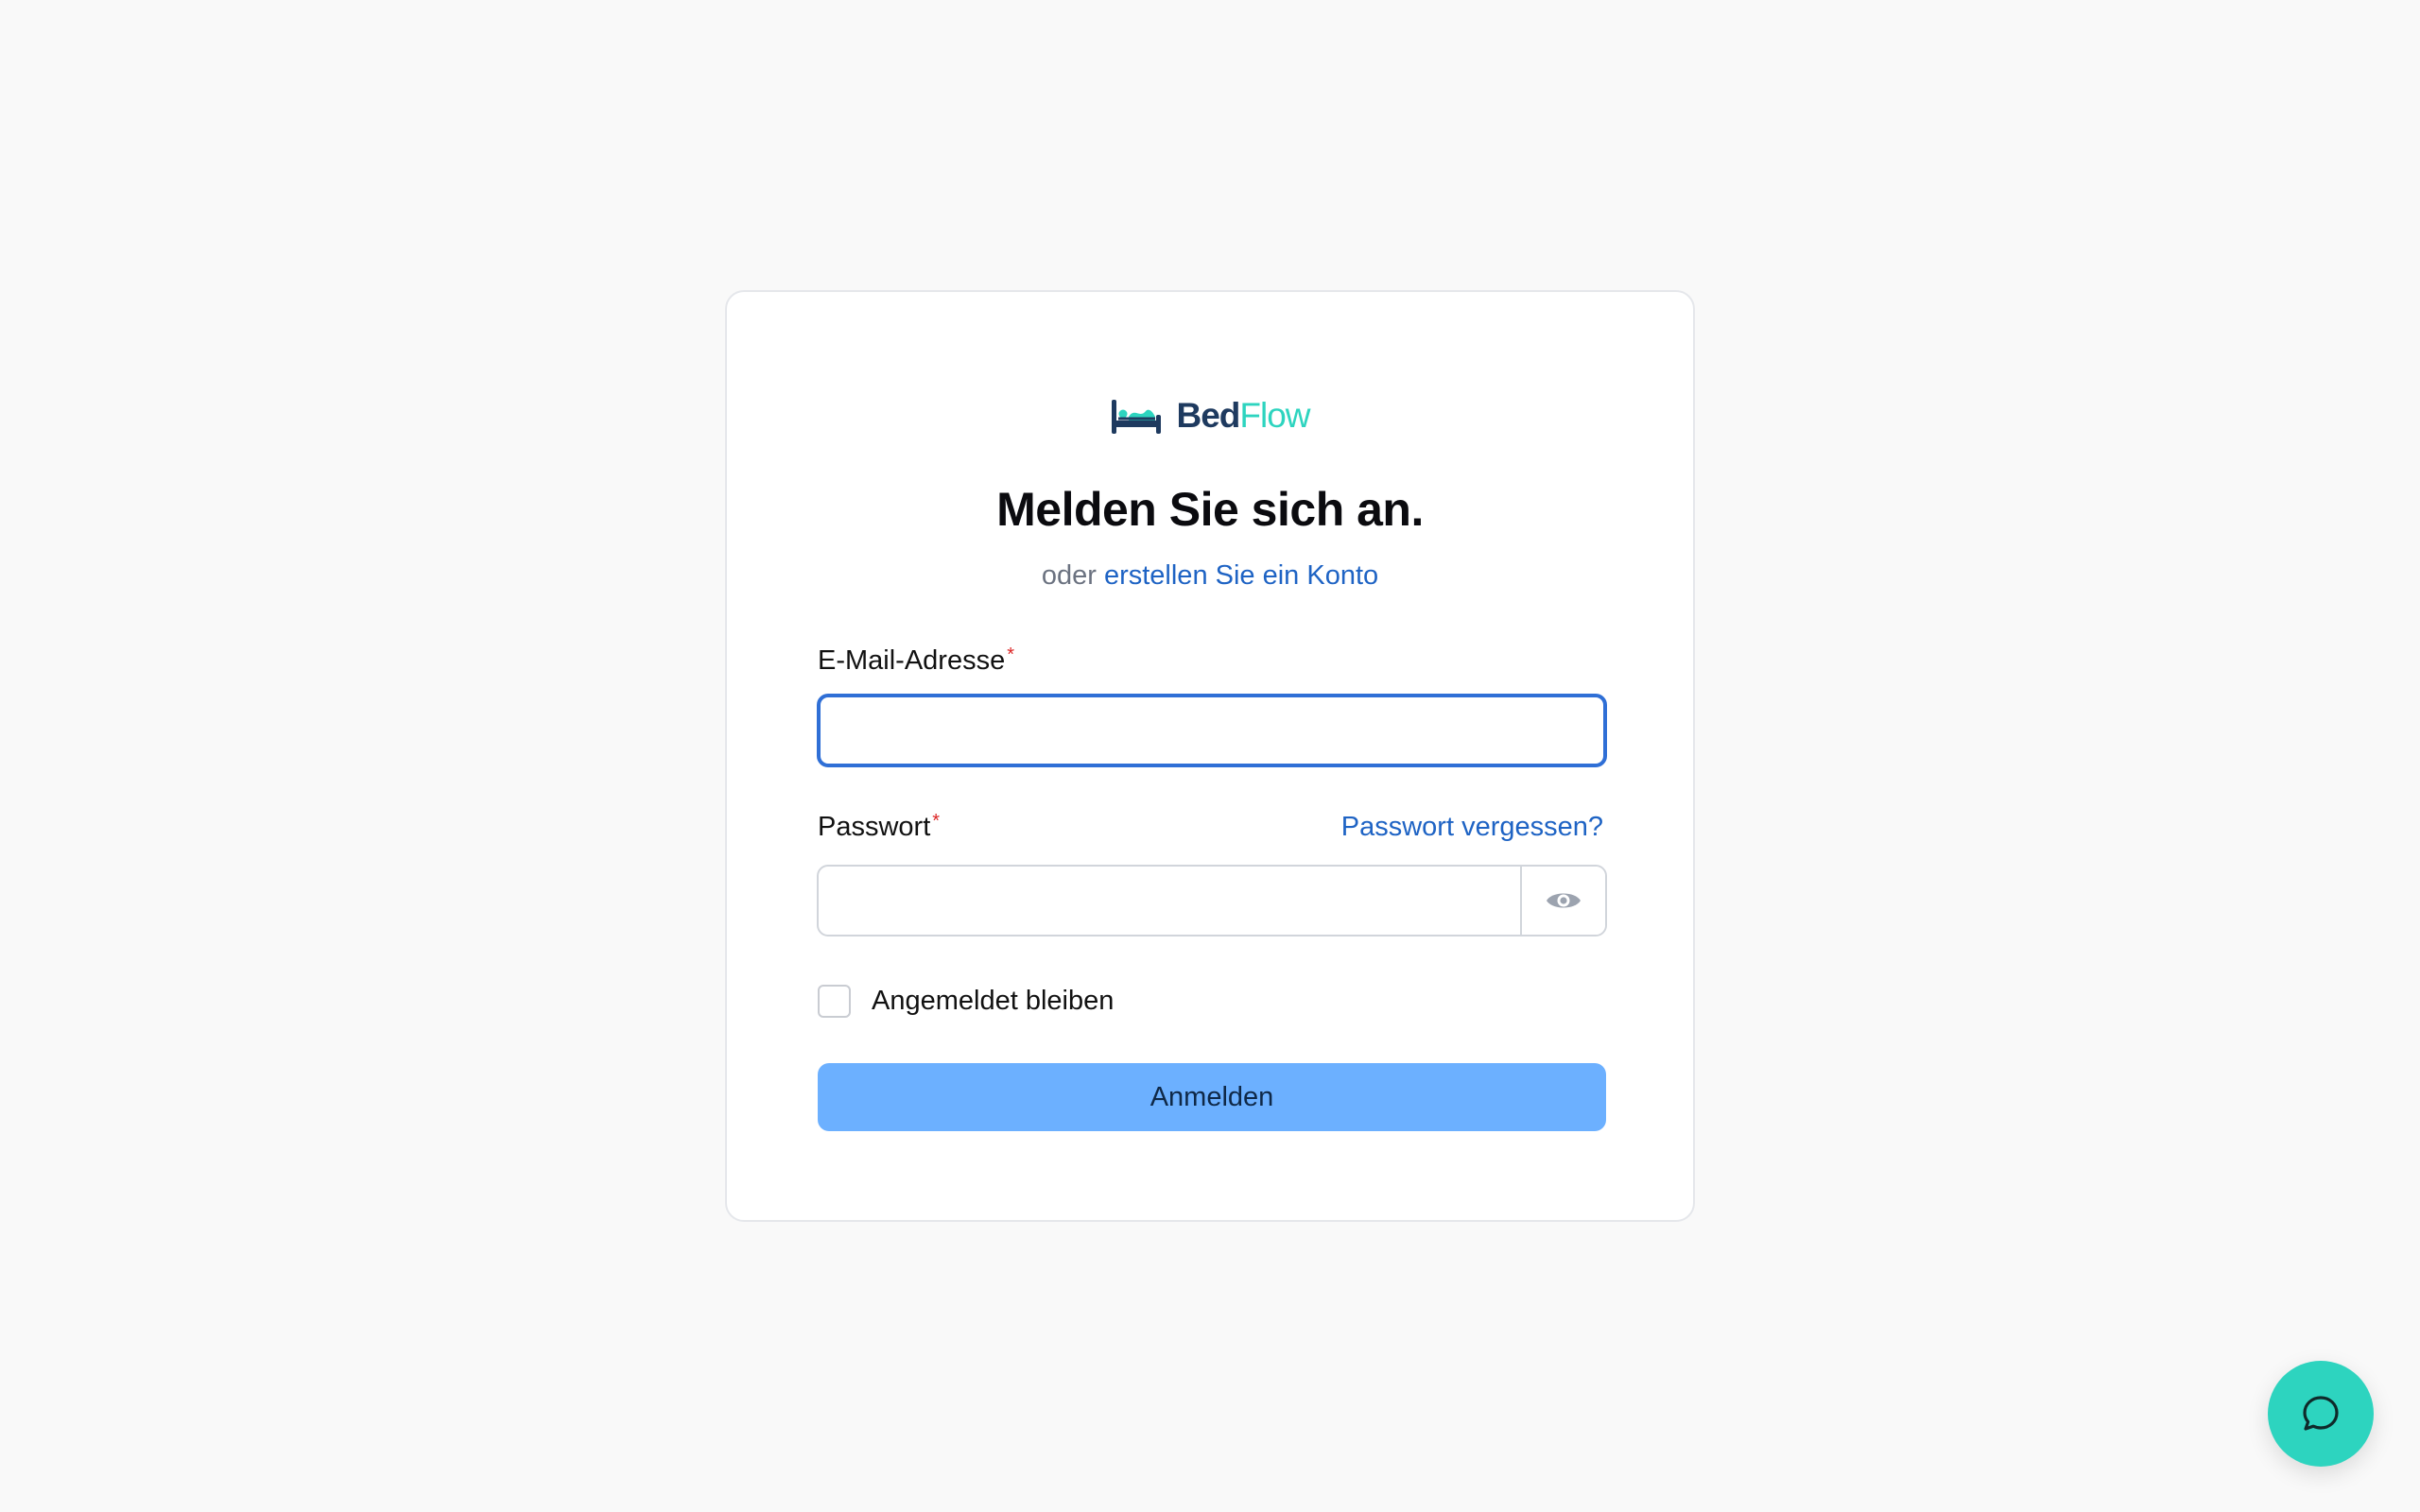 This screenshot has width=2420, height=1512. I want to click on password-visibility-toggle, so click(1562, 901).